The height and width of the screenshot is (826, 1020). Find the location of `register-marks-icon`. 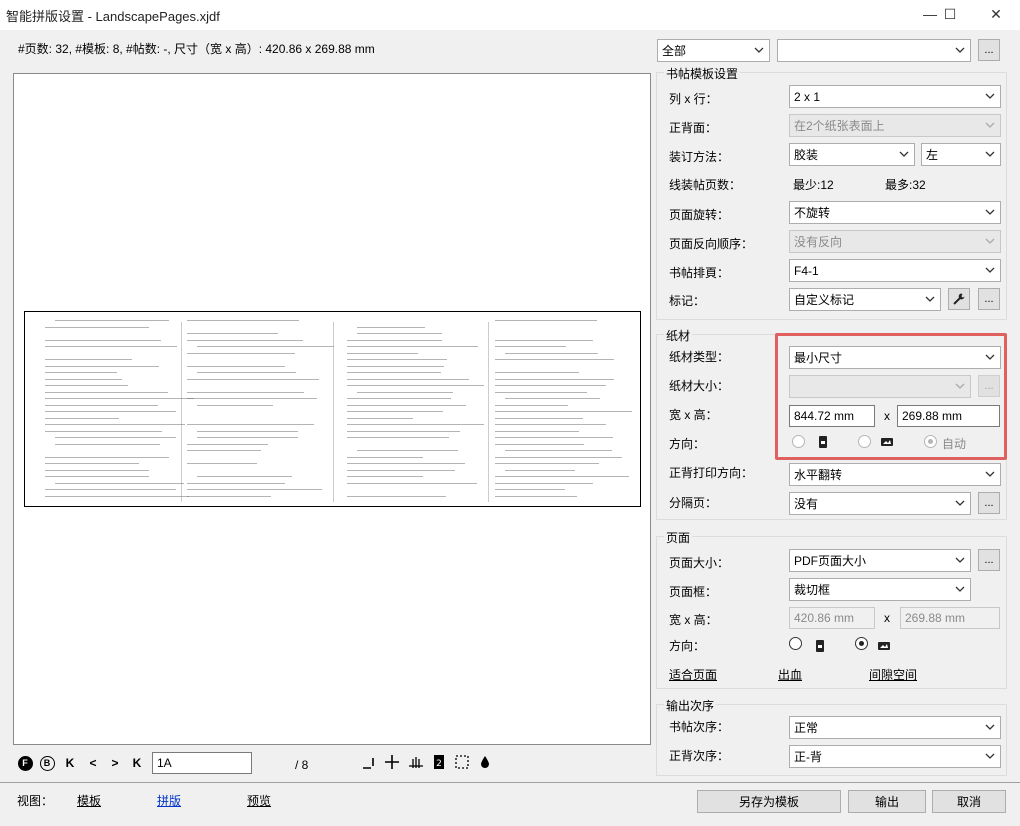

register-marks-icon is located at coordinates (392, 762).